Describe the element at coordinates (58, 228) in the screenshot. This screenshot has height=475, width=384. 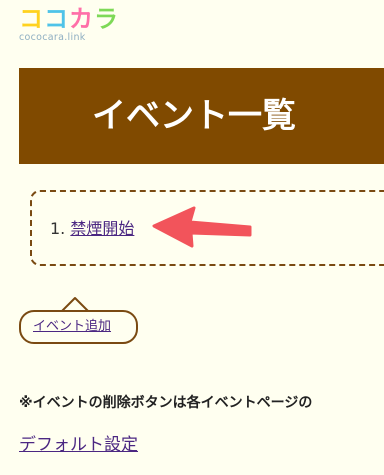
I see `event-number: 1.` at that location.